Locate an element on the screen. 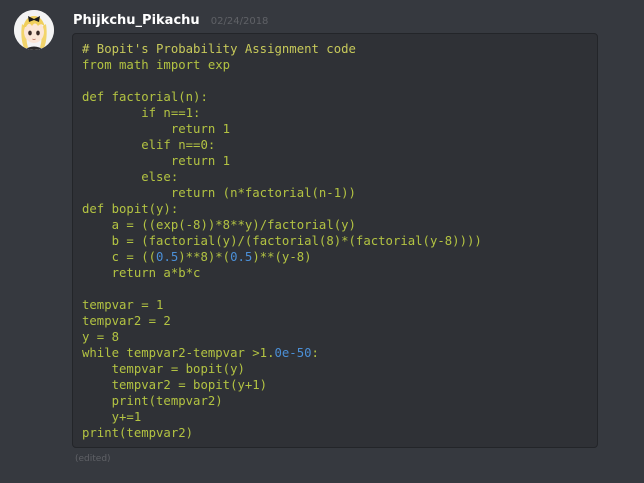 The width and height of the screenshot is (644, 483). code-token-keyword: def bopit(y): is located at coordinates (130, 209).